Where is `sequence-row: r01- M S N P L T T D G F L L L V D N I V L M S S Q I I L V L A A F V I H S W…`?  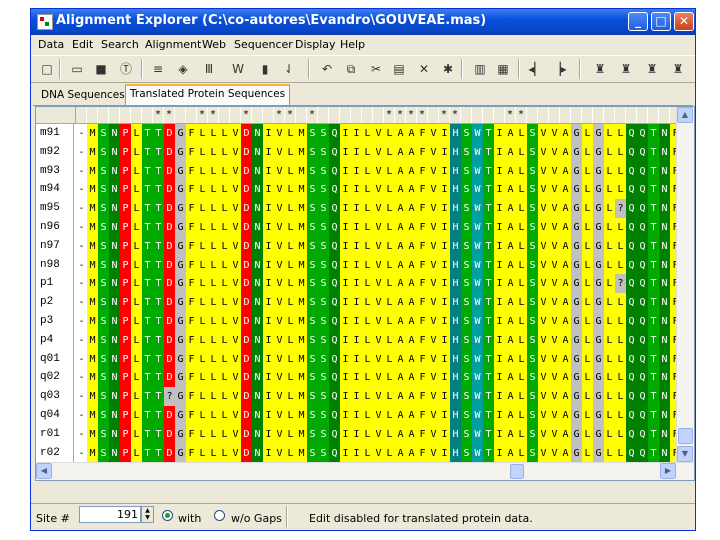 sequence-row: r01- M S N P L T T D G F L L L V D N I V L M S S Q I I L V L A A F V I H S W… is located at coordinates (365, 434).